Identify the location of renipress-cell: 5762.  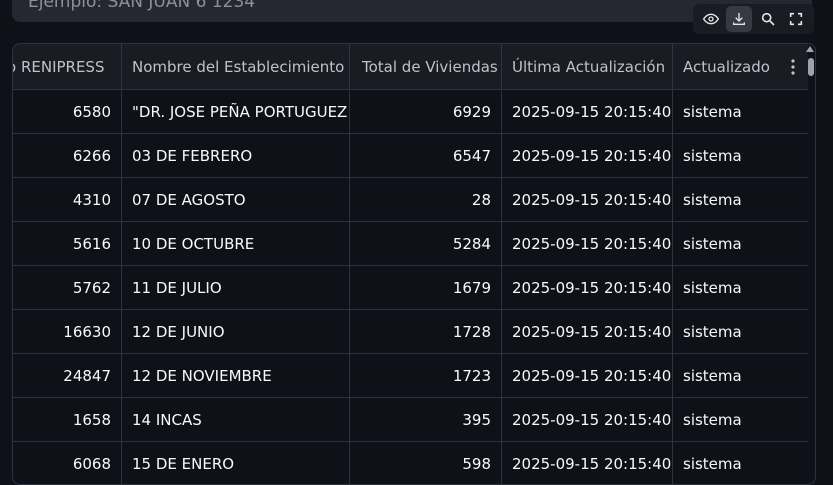
(67, 287).